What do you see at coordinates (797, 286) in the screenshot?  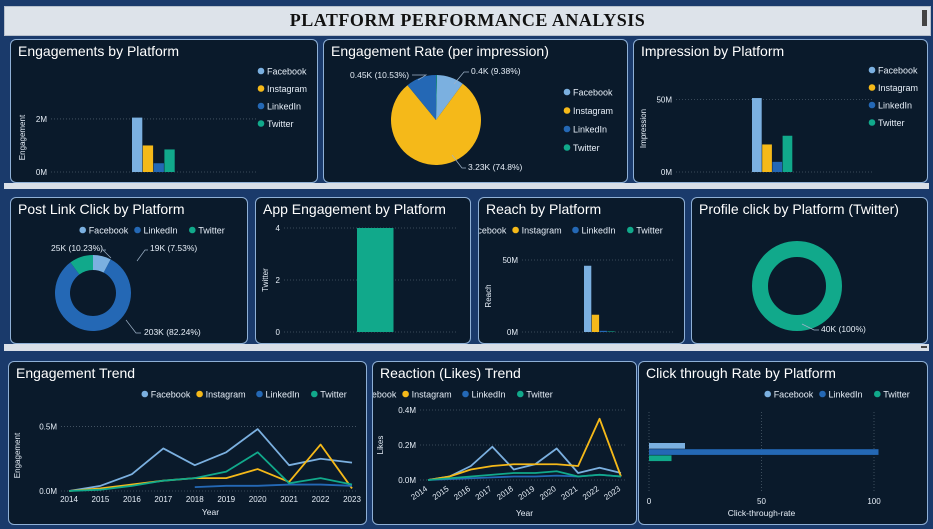 I see `slice-twitter` at bounding box center [797, 286].